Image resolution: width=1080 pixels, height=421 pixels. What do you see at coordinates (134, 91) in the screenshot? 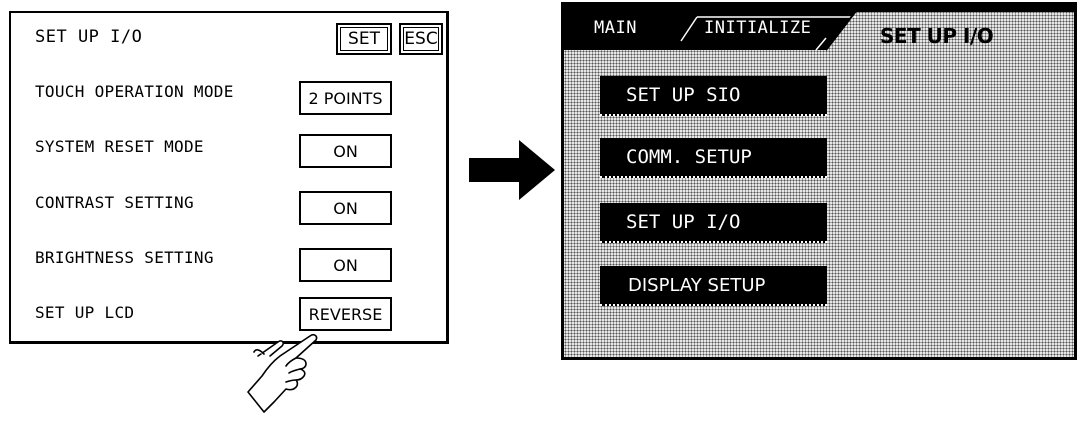
I see `touch-operation-mode-label: TOUCH OPERATION MODE` at bounding box center [134, 91].